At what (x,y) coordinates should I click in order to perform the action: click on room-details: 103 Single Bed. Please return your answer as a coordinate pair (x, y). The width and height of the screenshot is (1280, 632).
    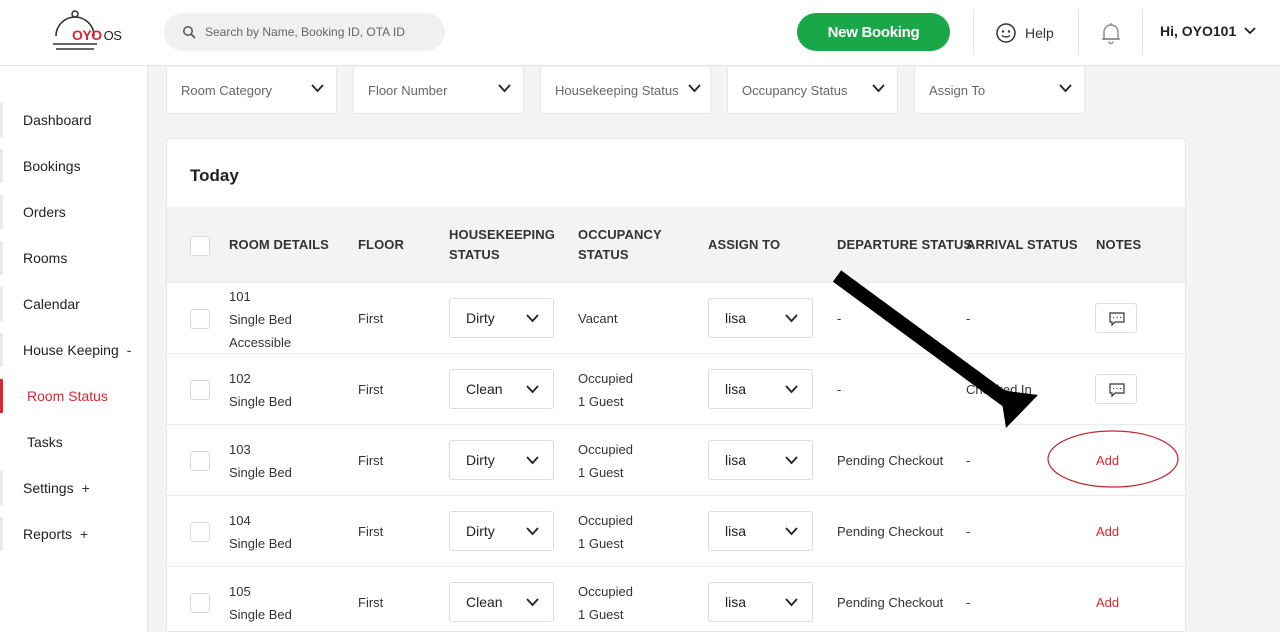
    Looking at the image, I should click on (260, 461).